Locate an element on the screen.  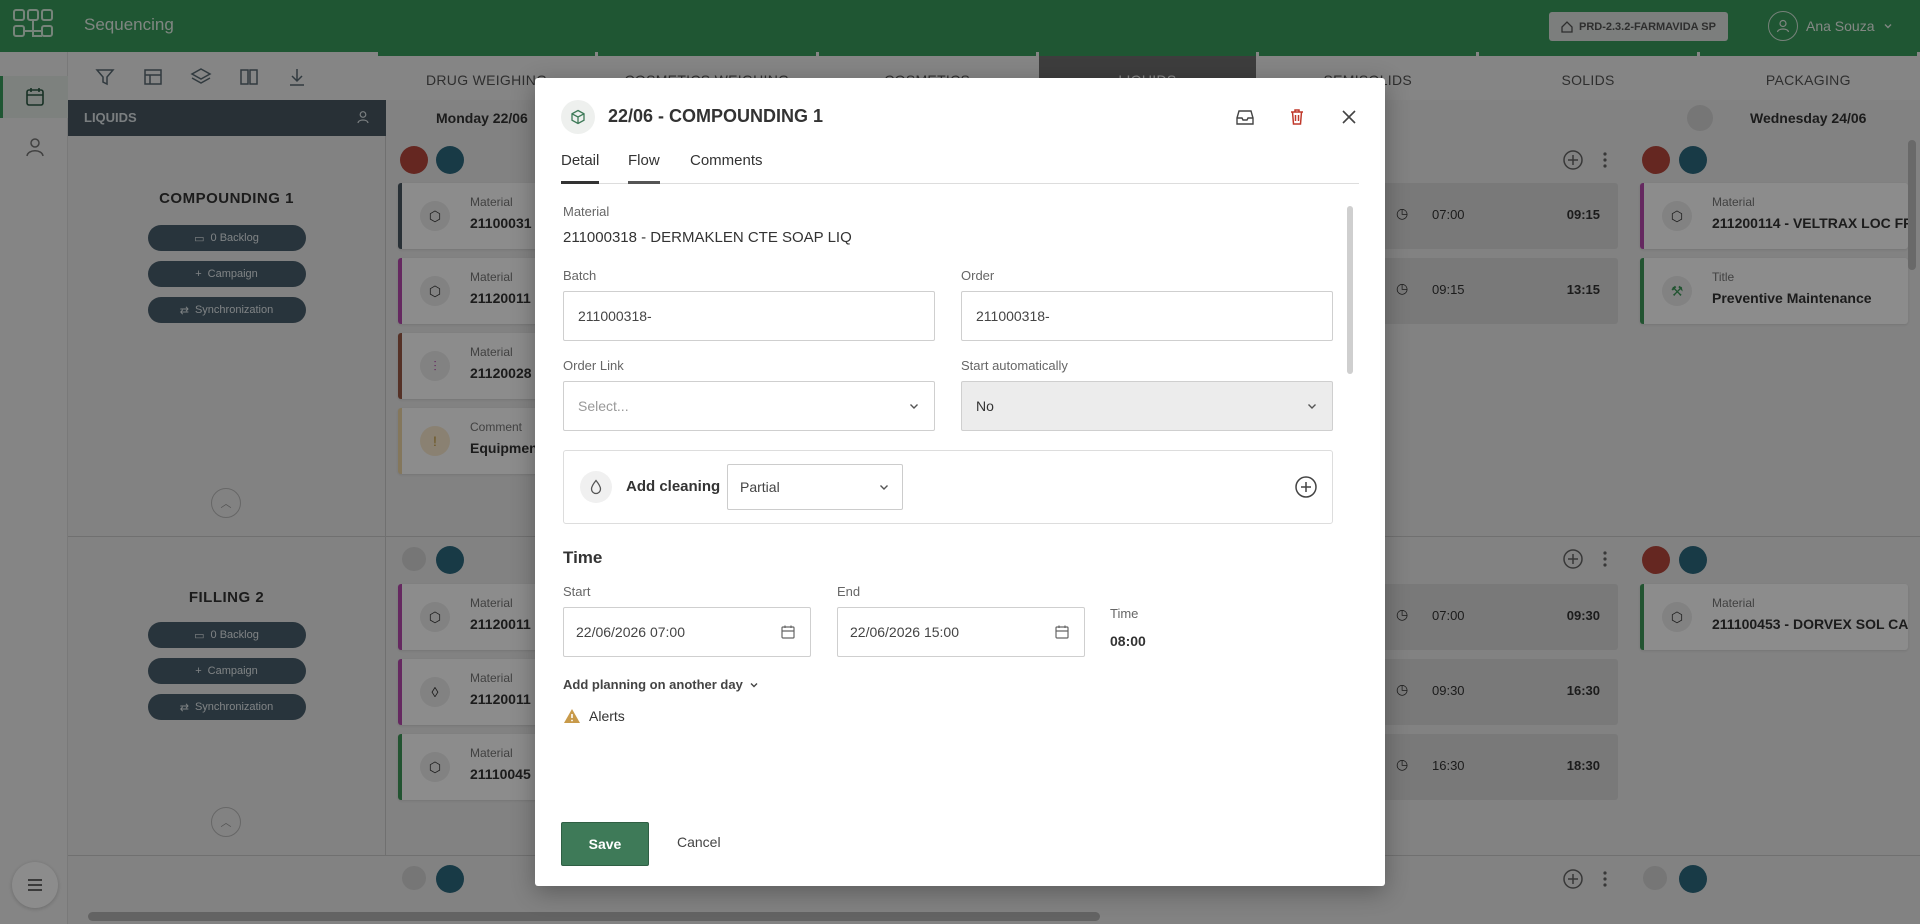
inbox-icon is located at coordinates (1245, 117).